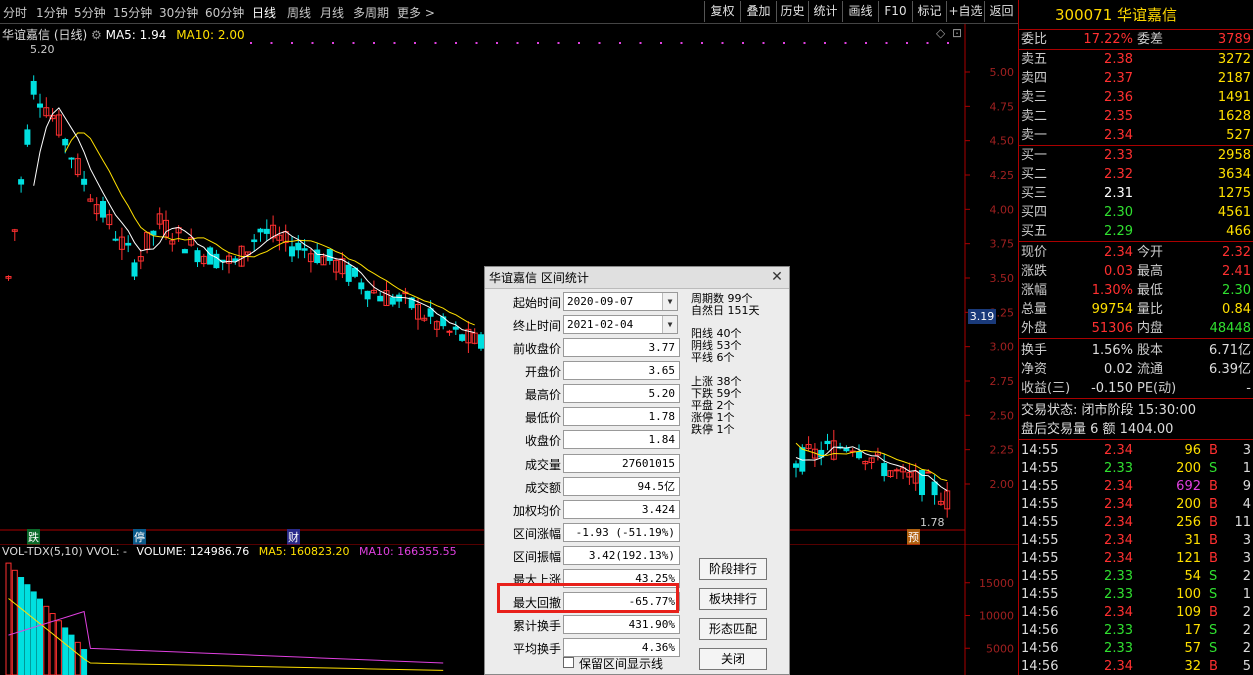 This screenshot has height=675, width=1253. What do you see at coordinates (1192, 666) in the screenshot?
I see `tick-volume: 32` at bounding box center [1192, 666].